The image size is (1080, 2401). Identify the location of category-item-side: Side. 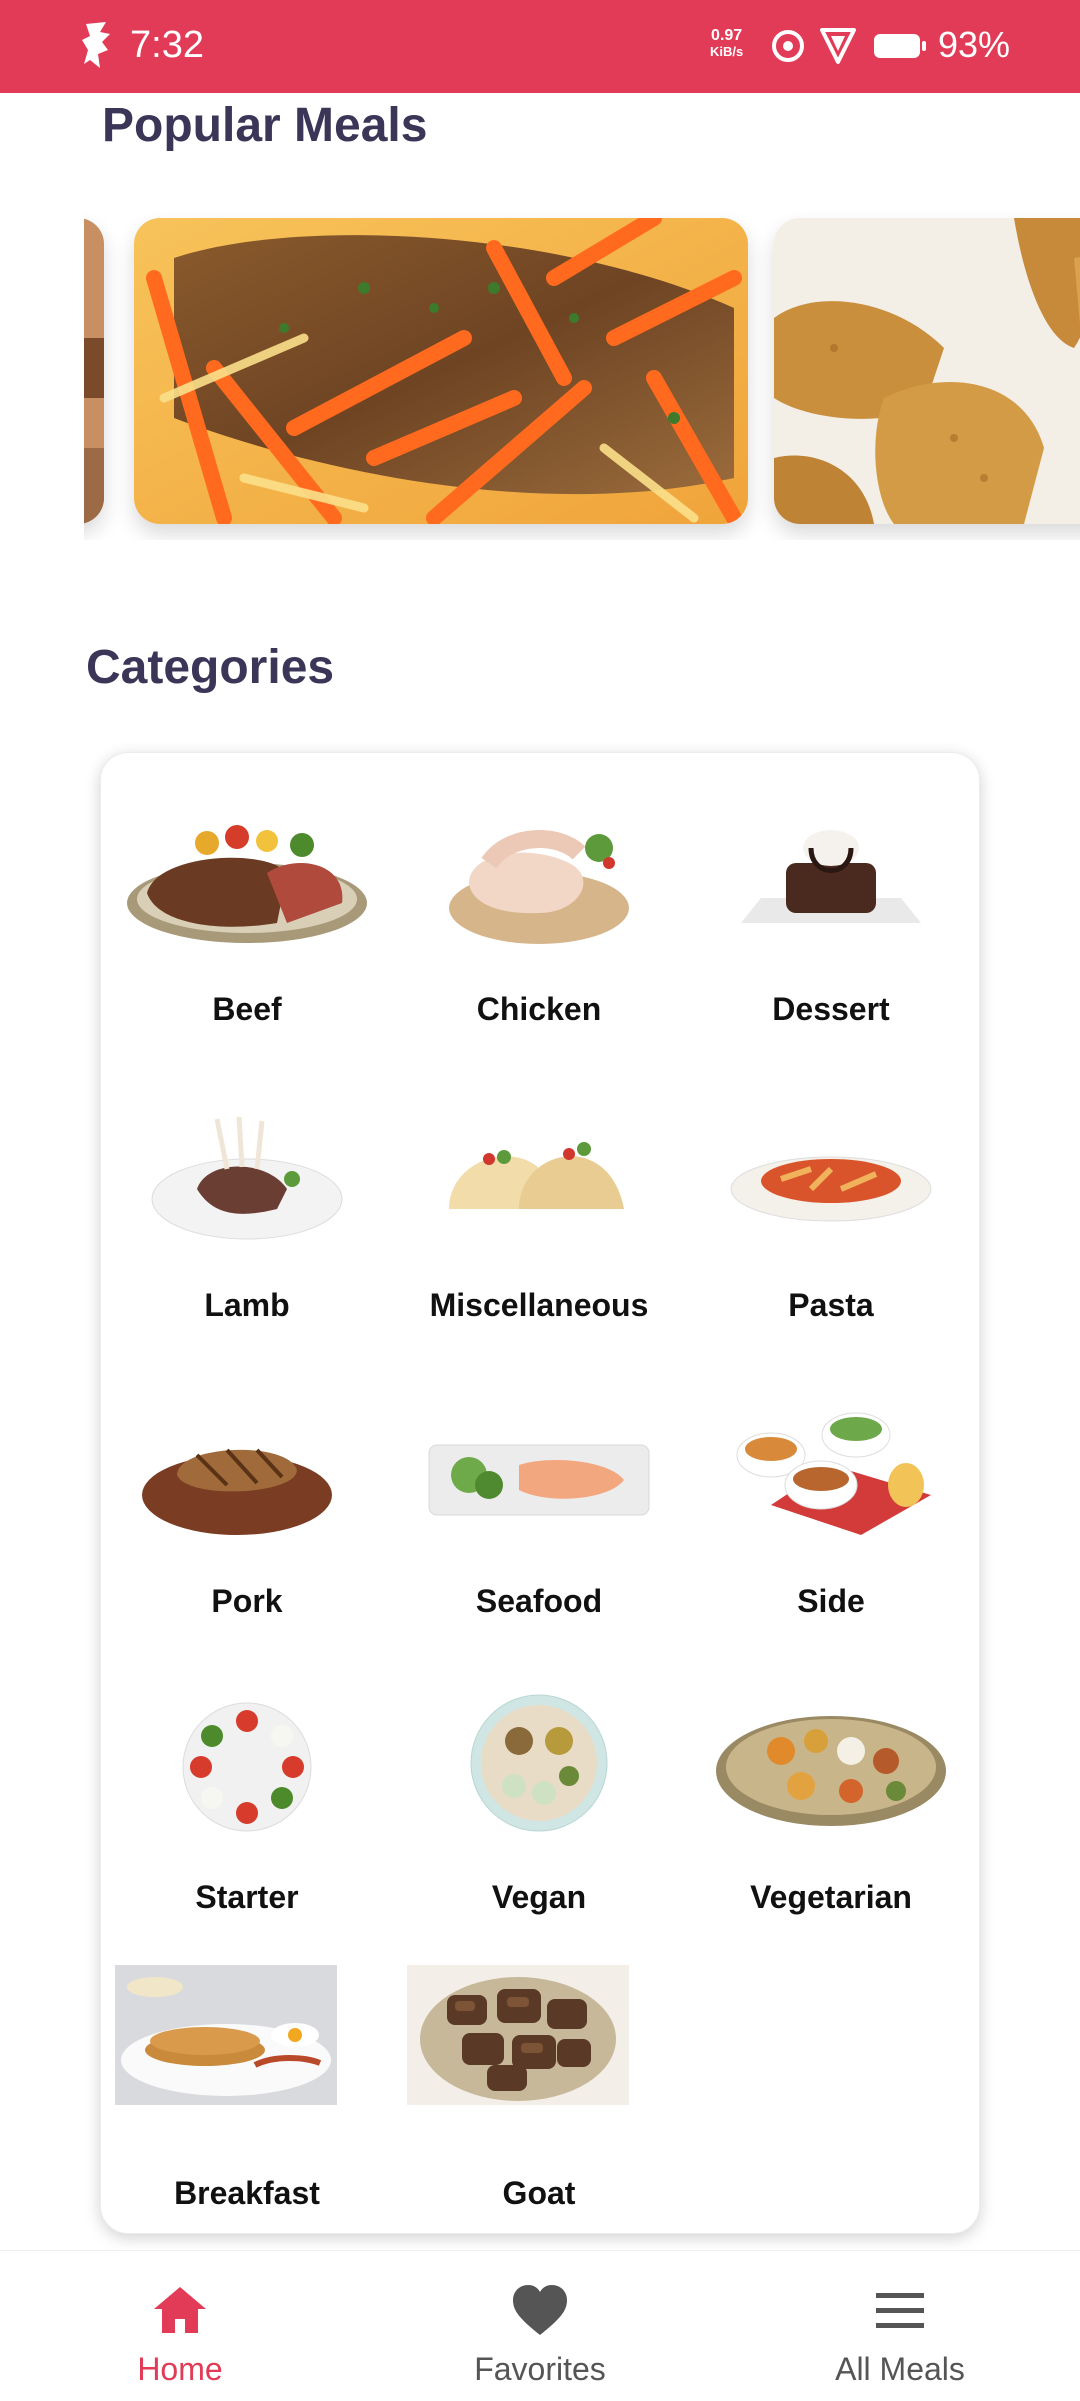
(831, 1493).